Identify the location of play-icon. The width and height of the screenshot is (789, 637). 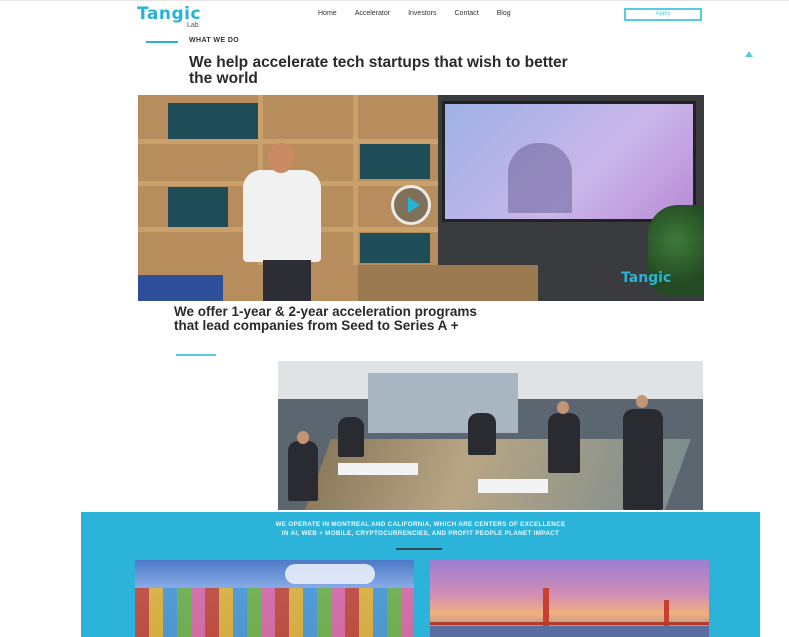
(411, 205).